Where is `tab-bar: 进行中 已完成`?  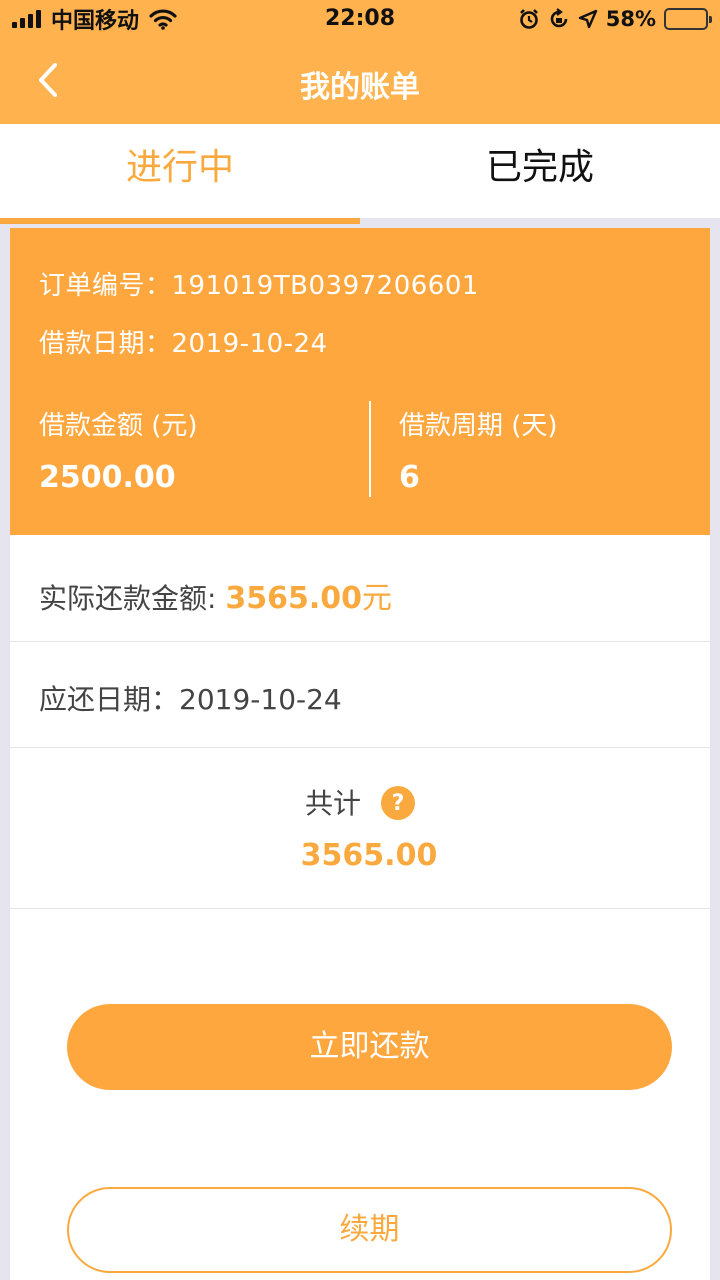 tab-bar: 进行中 已完成 is located at coordinates (360, 174).